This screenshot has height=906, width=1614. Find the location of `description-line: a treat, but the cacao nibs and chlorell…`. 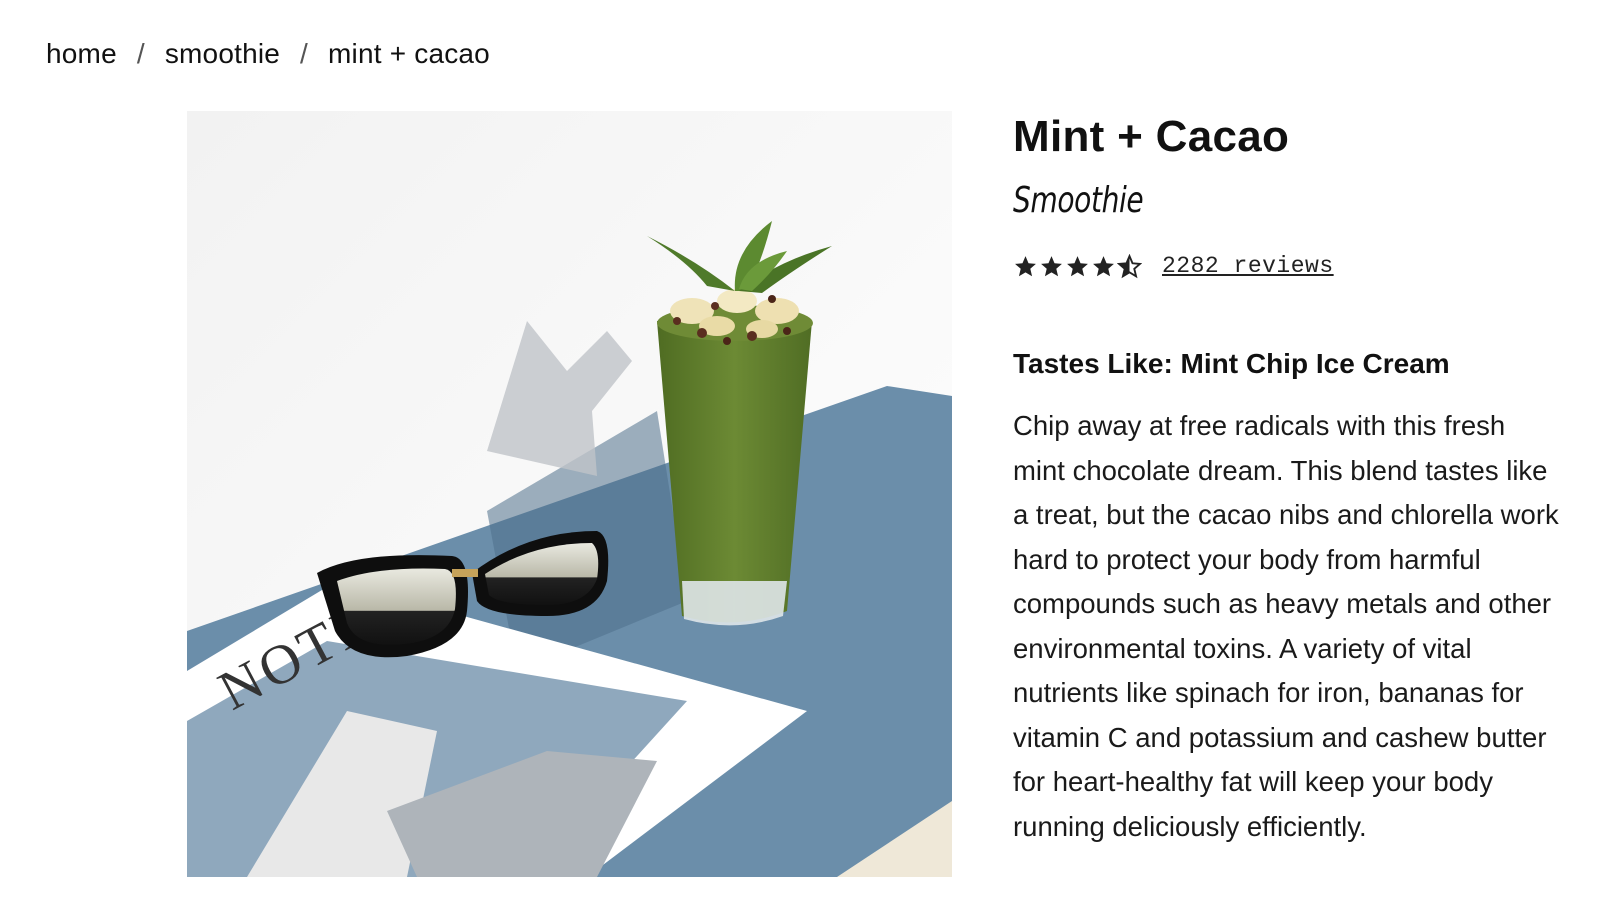

description-line: a treat, but the cacao nibs and chlorell… is located at coordinates (1286, 514).